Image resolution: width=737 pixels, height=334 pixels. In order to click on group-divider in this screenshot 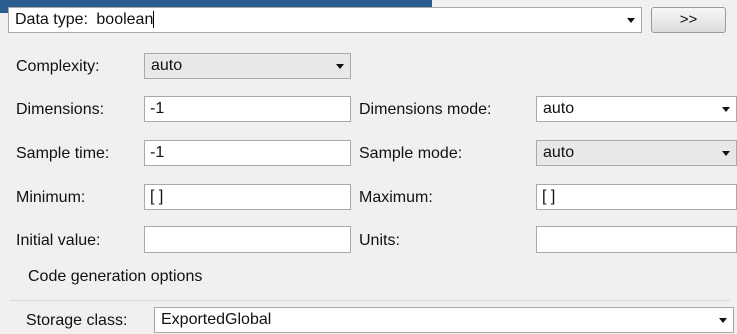, I will do `click(370, 300)`.